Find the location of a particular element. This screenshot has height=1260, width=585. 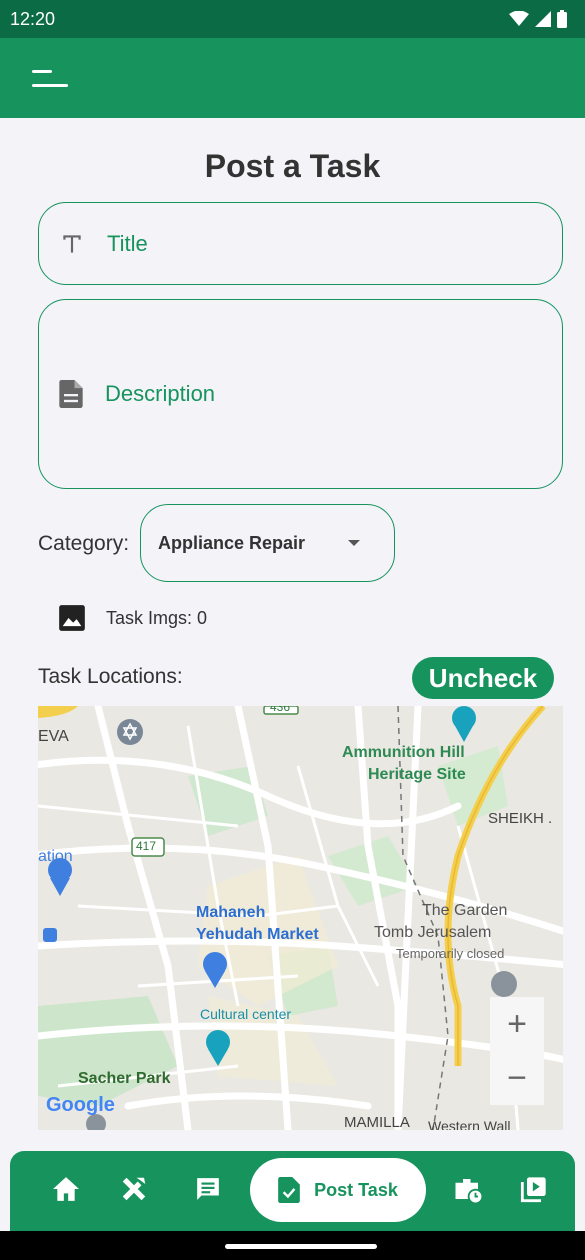

map-label-the-garden: The Garden is located at coordinates (465, 910).